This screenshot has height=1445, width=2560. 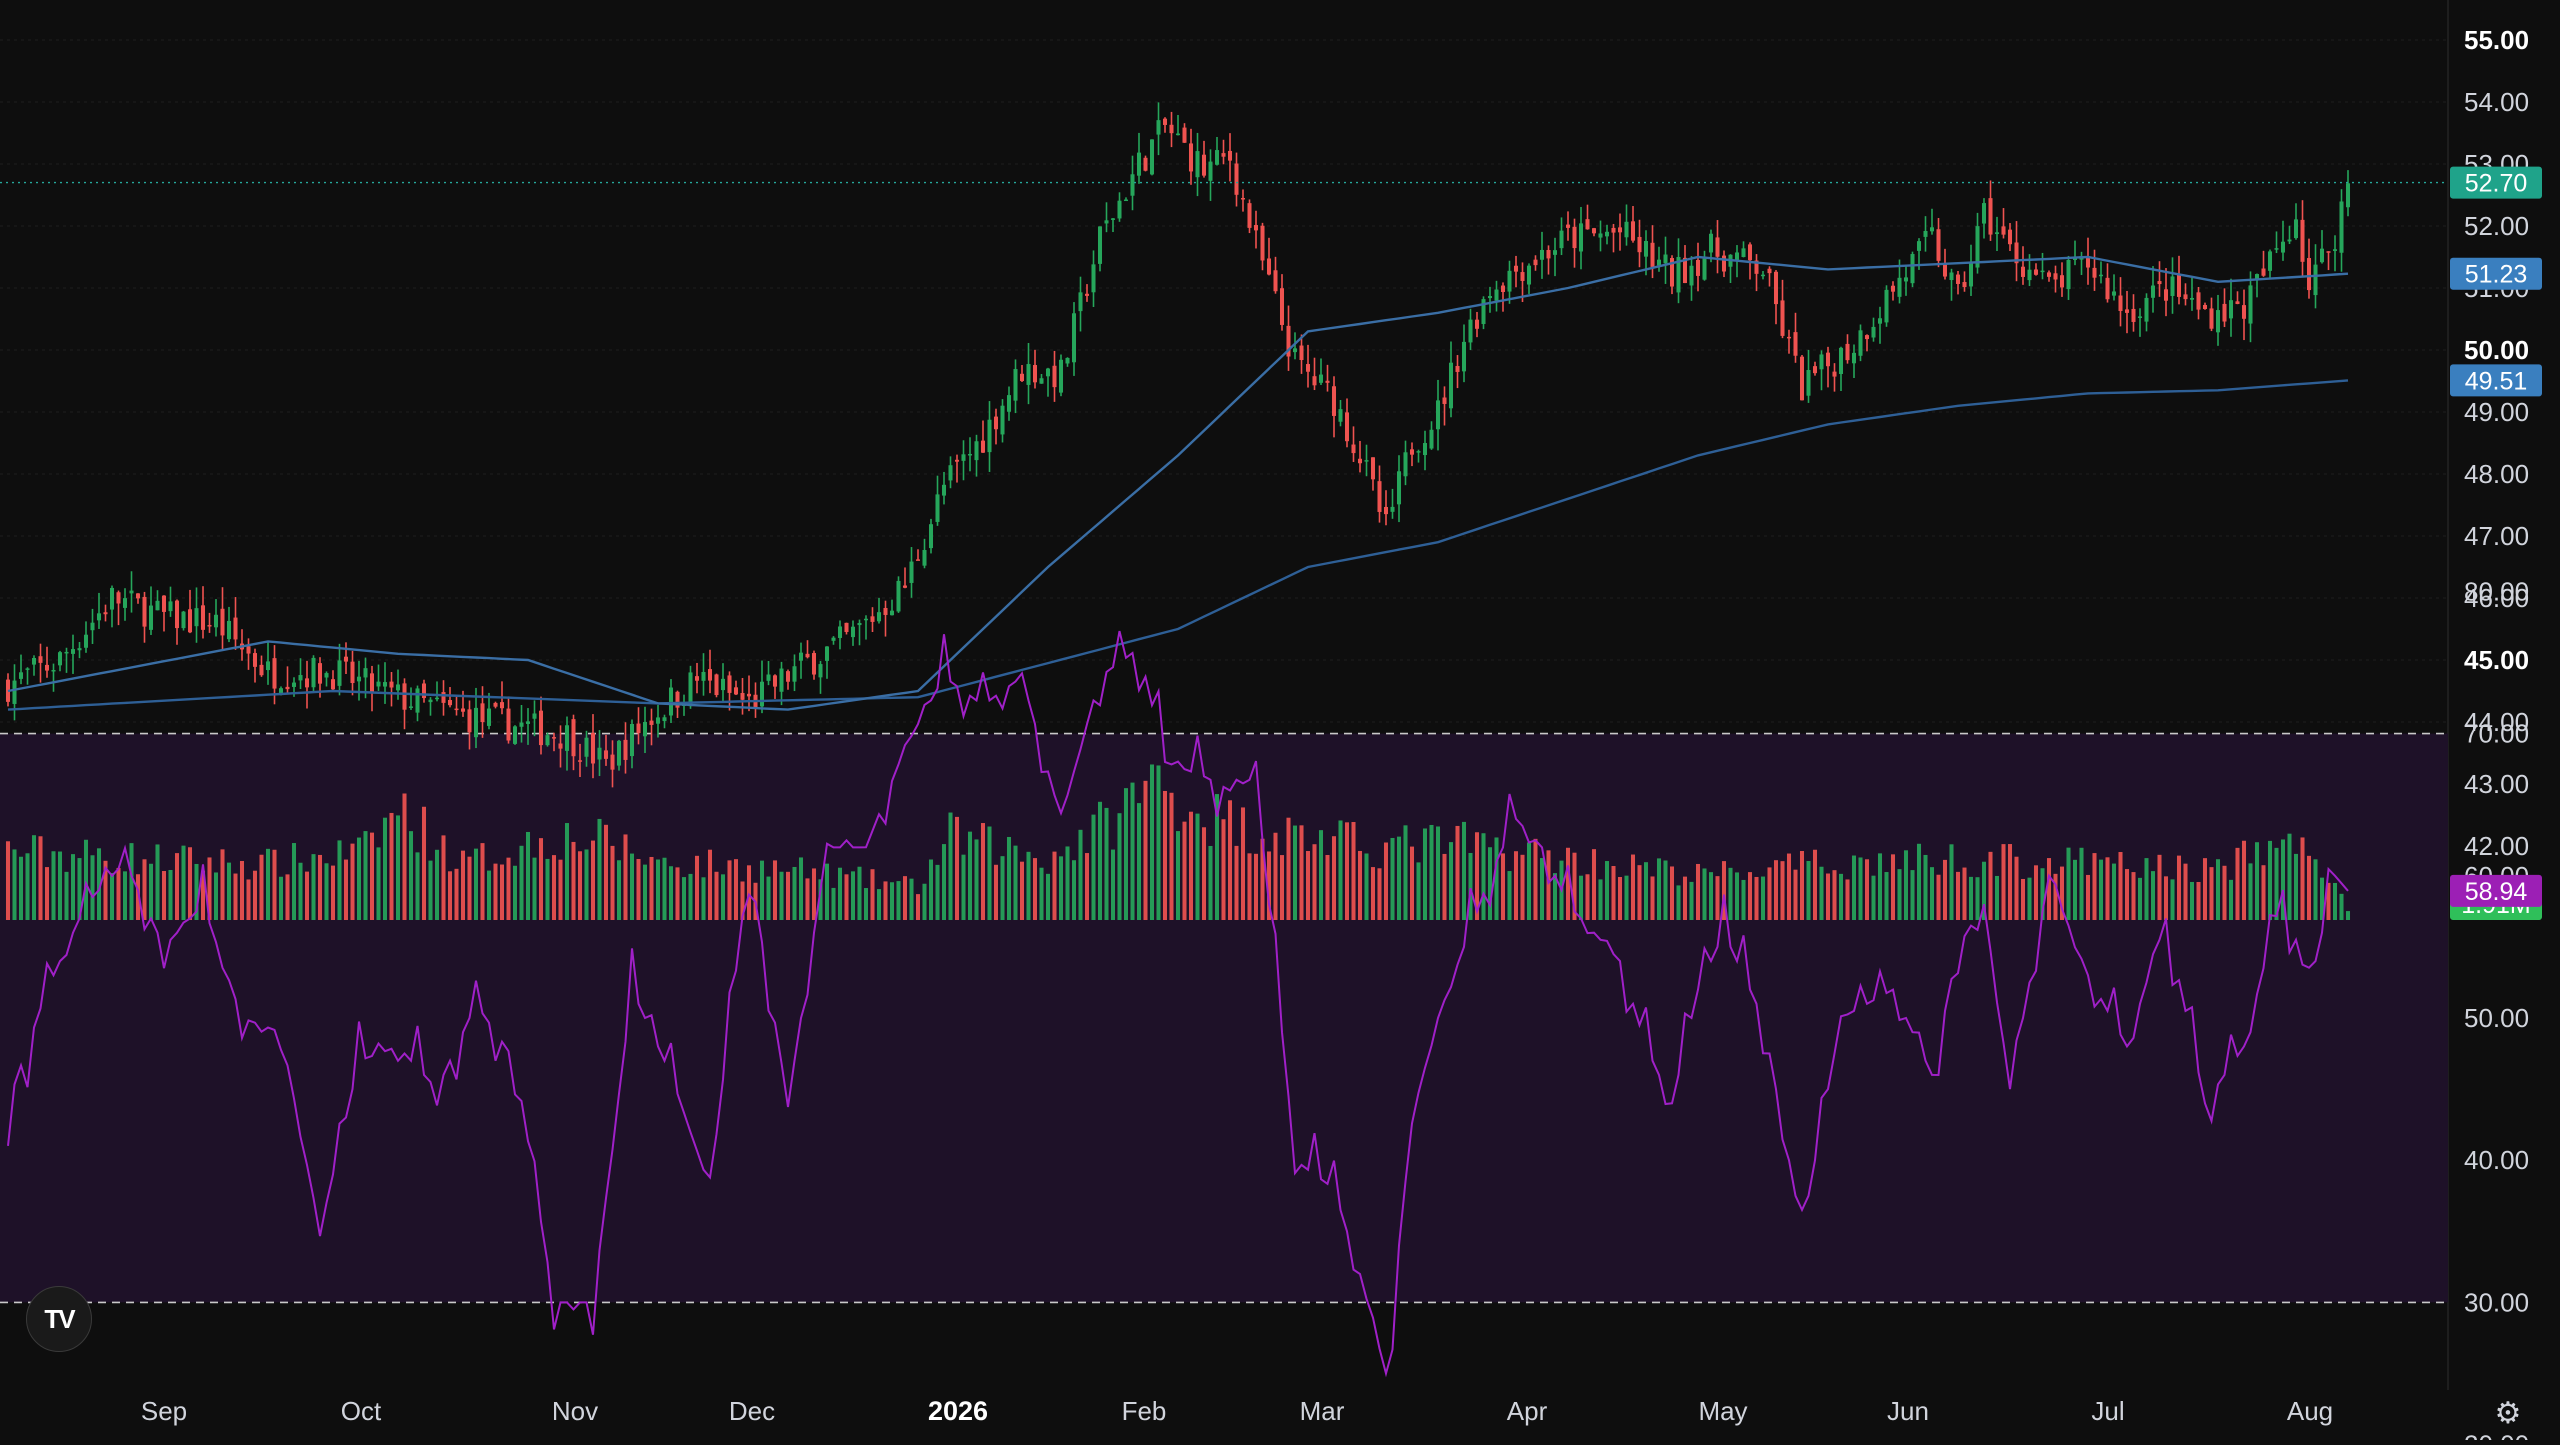 What do you see at coordinates (2508, 1414) in the screenshot?
I see `gear-icon: ⚙` at bounding box center [2508, 1414].